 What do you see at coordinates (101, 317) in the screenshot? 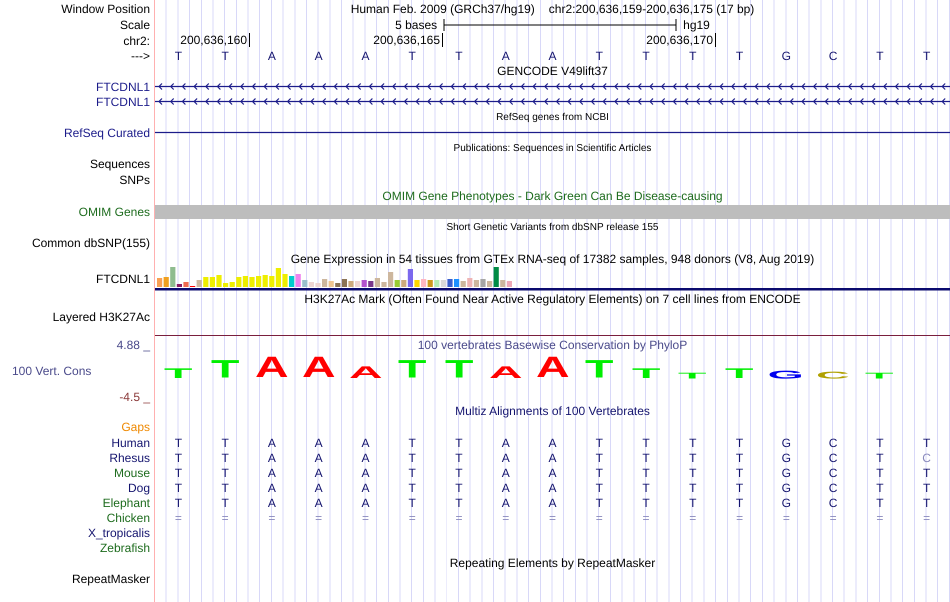
I see `track-label: Layered H3K27Ac` at bounding box center [101, 317].